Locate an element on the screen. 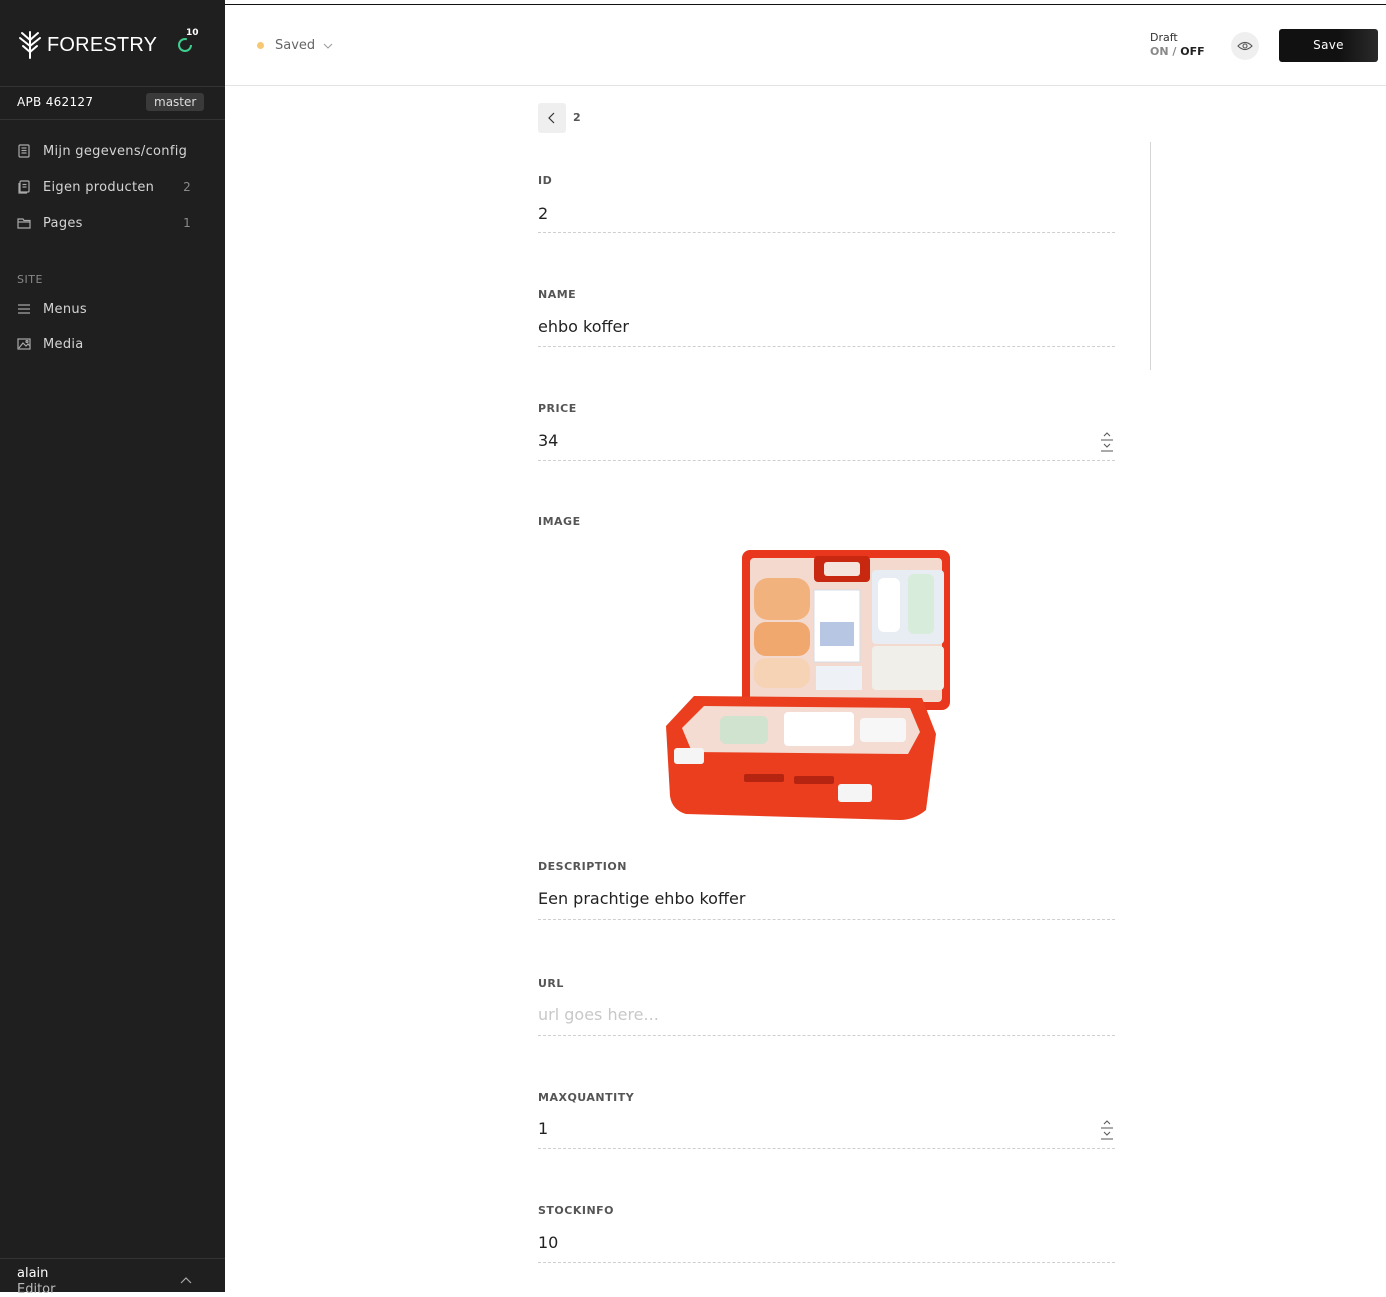 The image size is (1386, 1297). save-status-dropdown: Saved is located at coordinates (295, 45).